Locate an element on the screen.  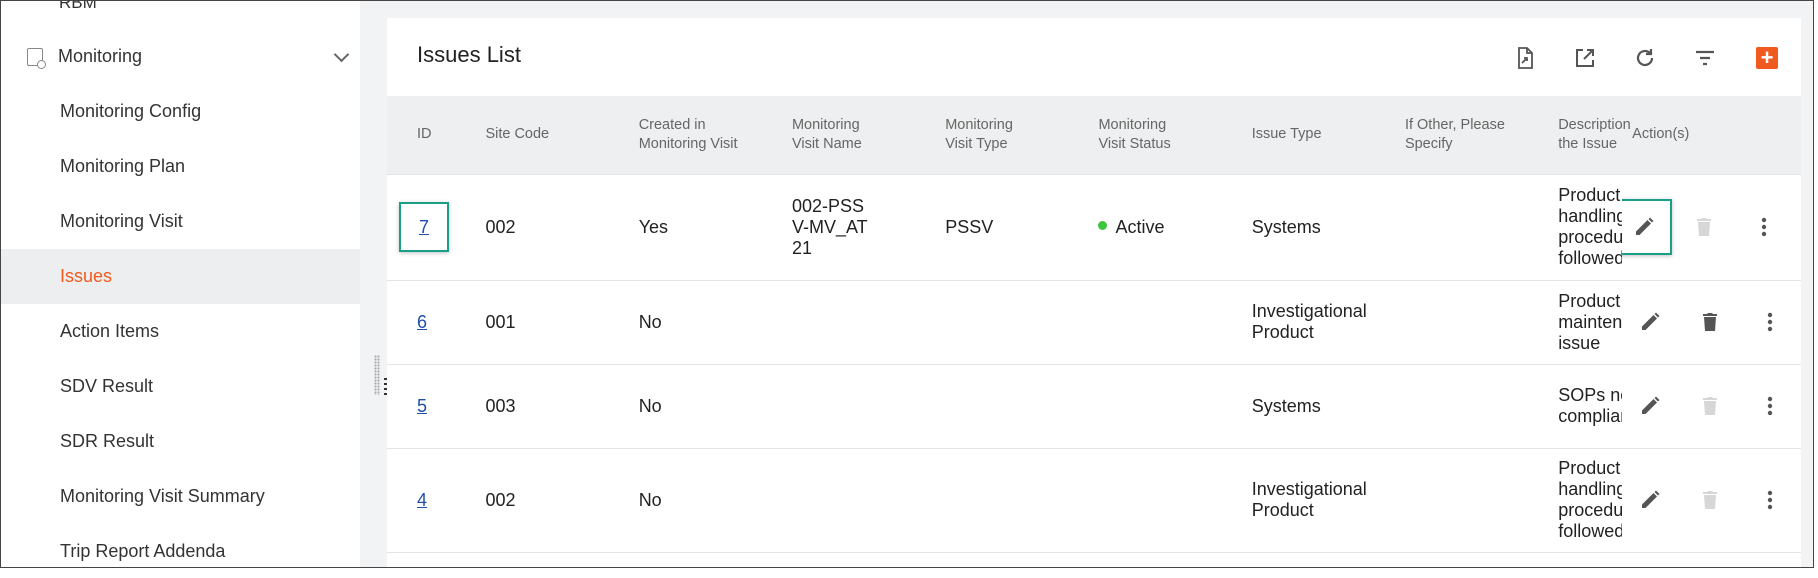
column-header-label: If Other, Please Specify is located at coordinates (1454, 134).